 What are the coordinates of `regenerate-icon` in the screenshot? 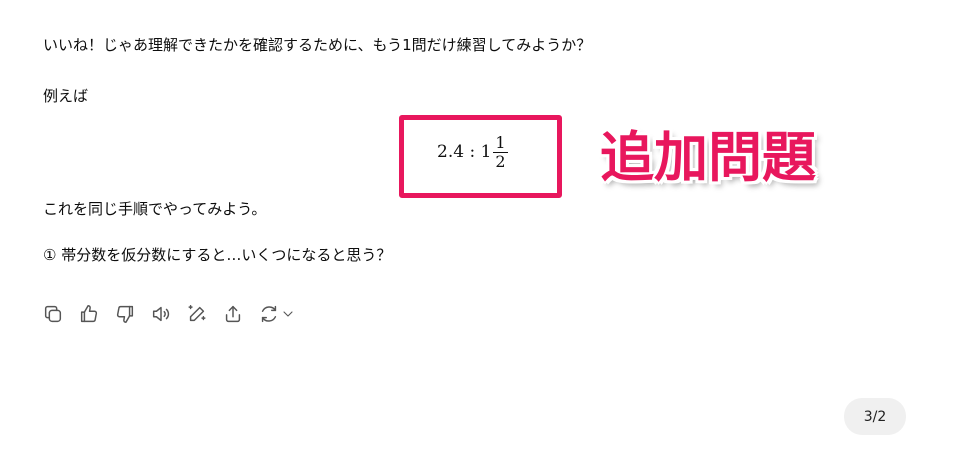 It's located at (269, 314).